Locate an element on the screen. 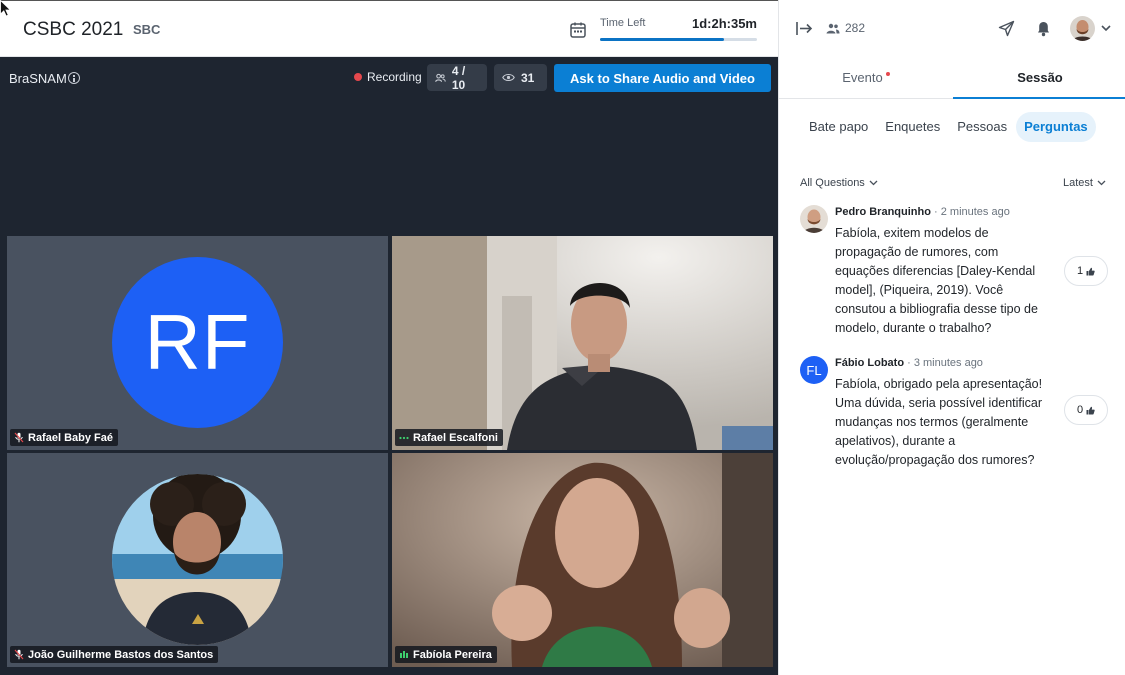 This screenshot has height=675, width=1125. upvote-button: 0 is located at coordinates (1086, 410).